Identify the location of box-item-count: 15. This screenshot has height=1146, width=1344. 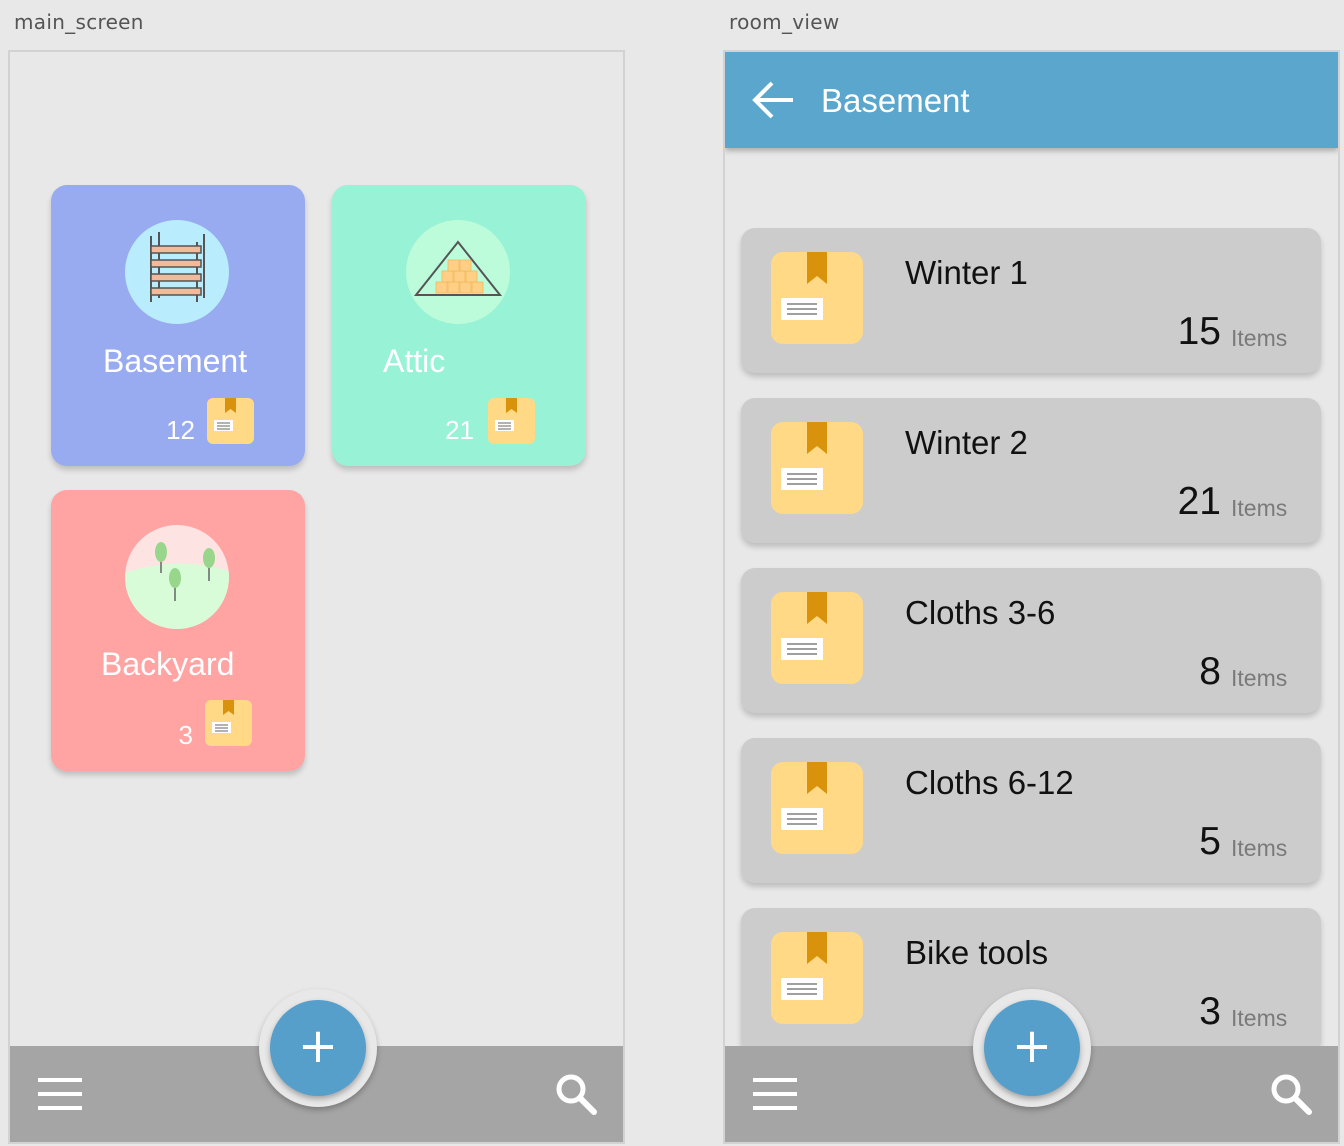
(1199, 331).